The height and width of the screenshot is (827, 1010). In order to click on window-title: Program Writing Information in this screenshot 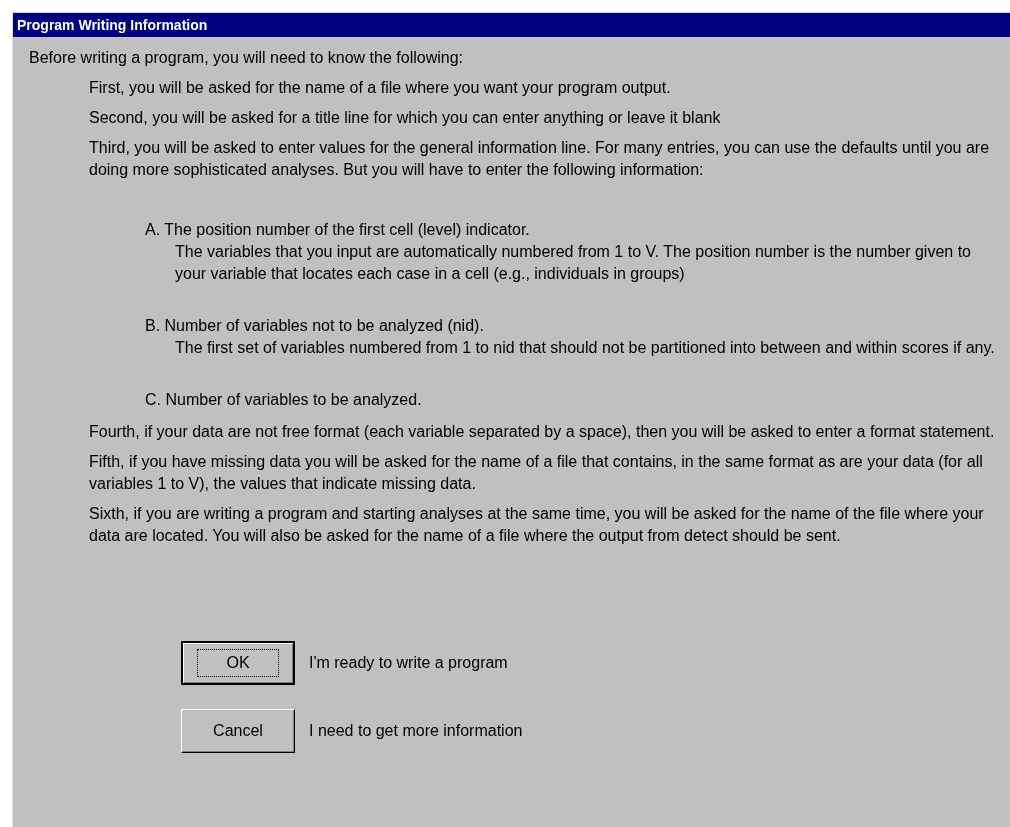, I will do `click(112, 25)`.